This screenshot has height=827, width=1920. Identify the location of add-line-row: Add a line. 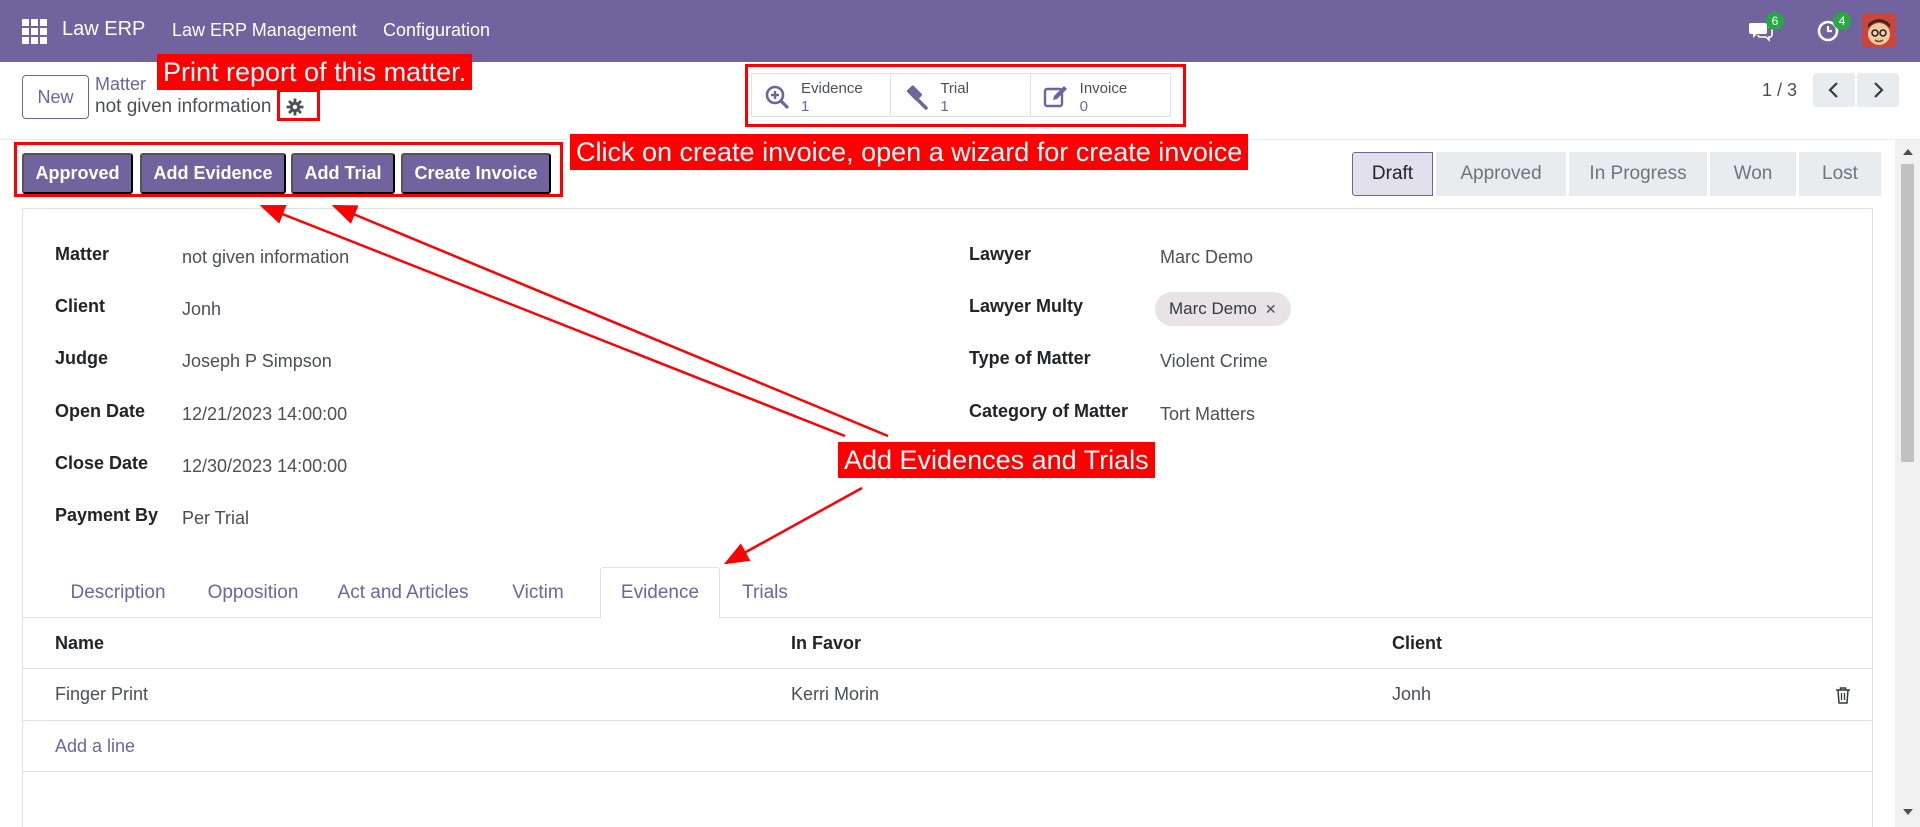
(947, 746).